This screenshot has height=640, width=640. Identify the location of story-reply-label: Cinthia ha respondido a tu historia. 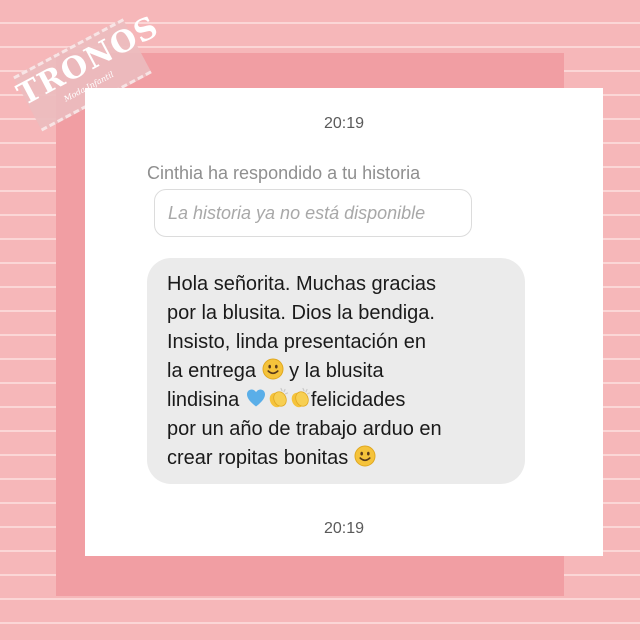
(284, 173).